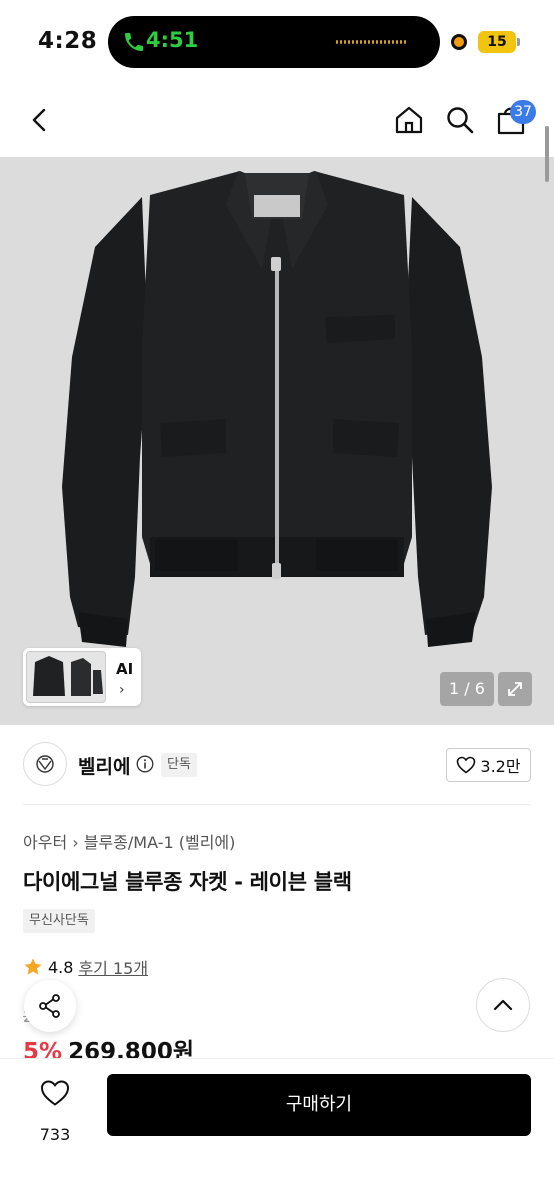  Describe the element at coordinates (55, 1134) in the screenshot. I see `favorite-count: 733` at that location.